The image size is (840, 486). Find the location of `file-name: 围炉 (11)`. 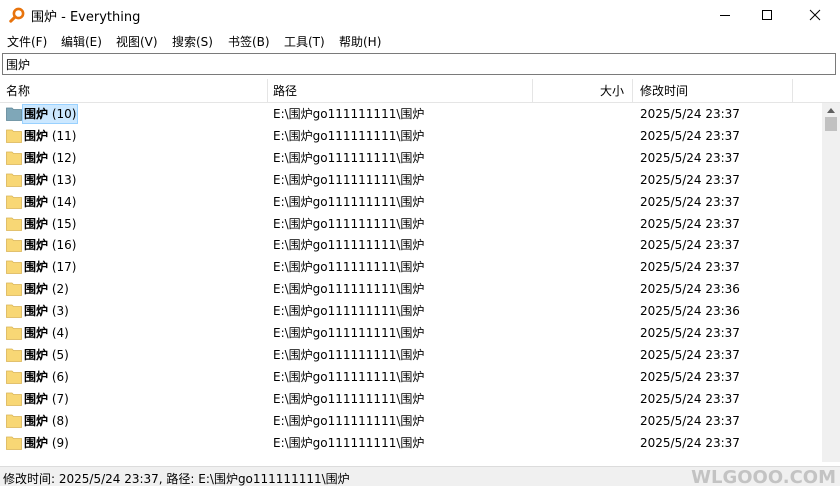

file-name: 围炉 (11) is located at coordinates (50, 136).